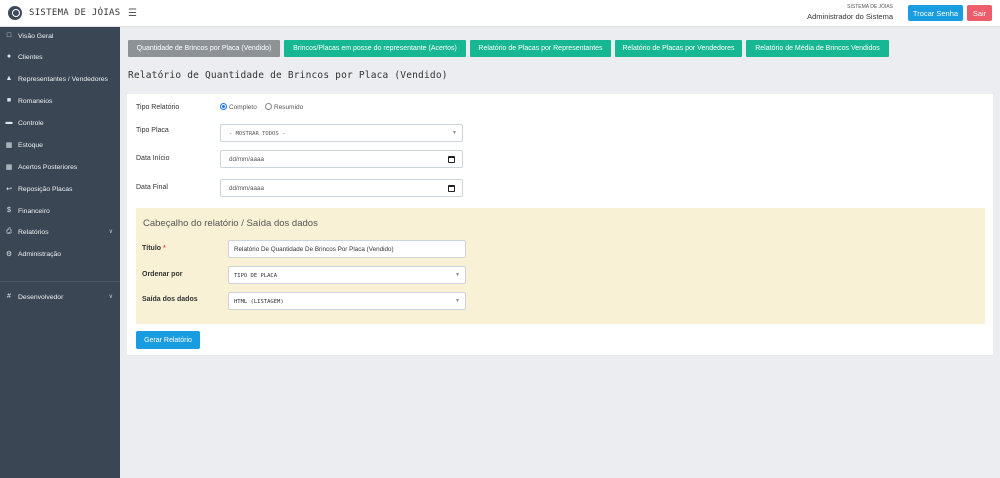  Describe the element at coordinates (60, 124) in the screenshot. I see `sidebar-item-controle: ▬ Controle` at that location.